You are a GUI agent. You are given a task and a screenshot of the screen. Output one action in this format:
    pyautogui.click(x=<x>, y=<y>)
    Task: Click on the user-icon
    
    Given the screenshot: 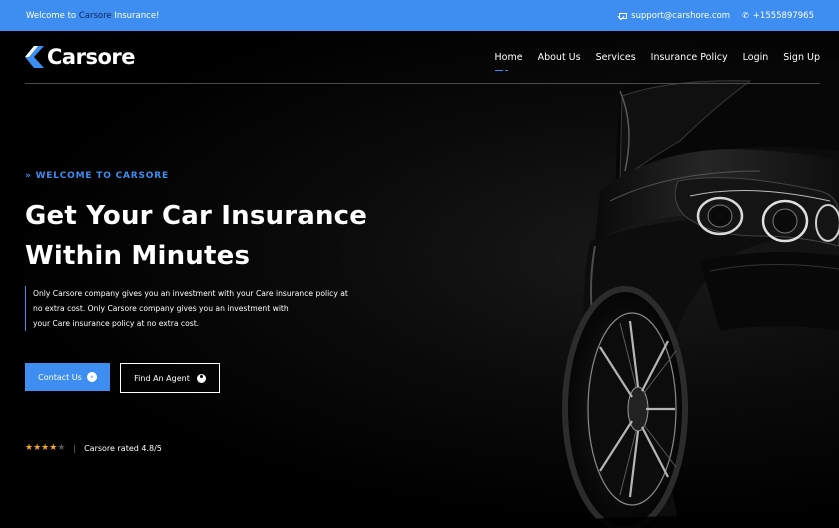 What is the action you would take?
    pyautogui.click(x=201, y=378)
    